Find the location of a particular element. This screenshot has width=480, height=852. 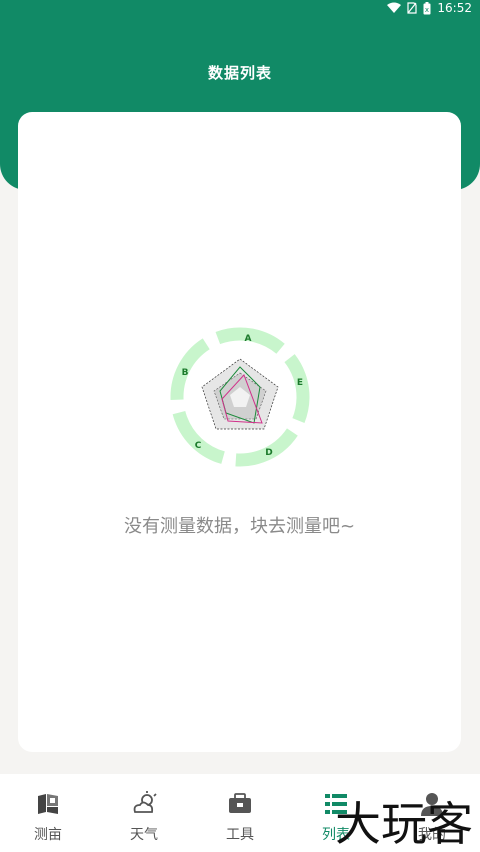

radar-label-d: D is located at coordinates (268, 453).